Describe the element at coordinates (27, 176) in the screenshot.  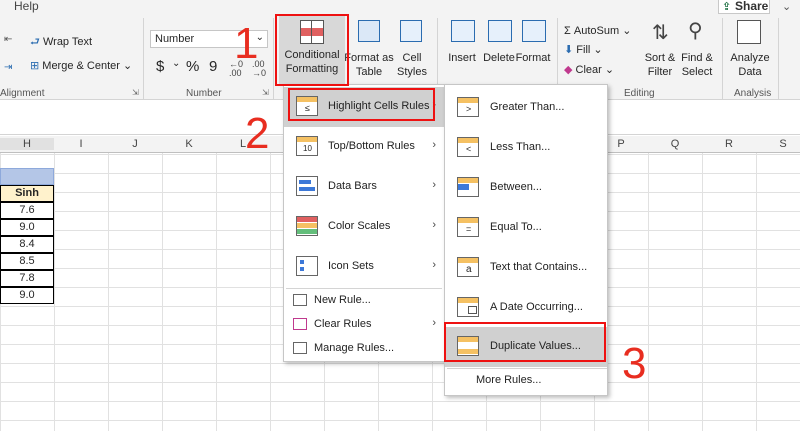
I see `cell-h-blank` at that location.